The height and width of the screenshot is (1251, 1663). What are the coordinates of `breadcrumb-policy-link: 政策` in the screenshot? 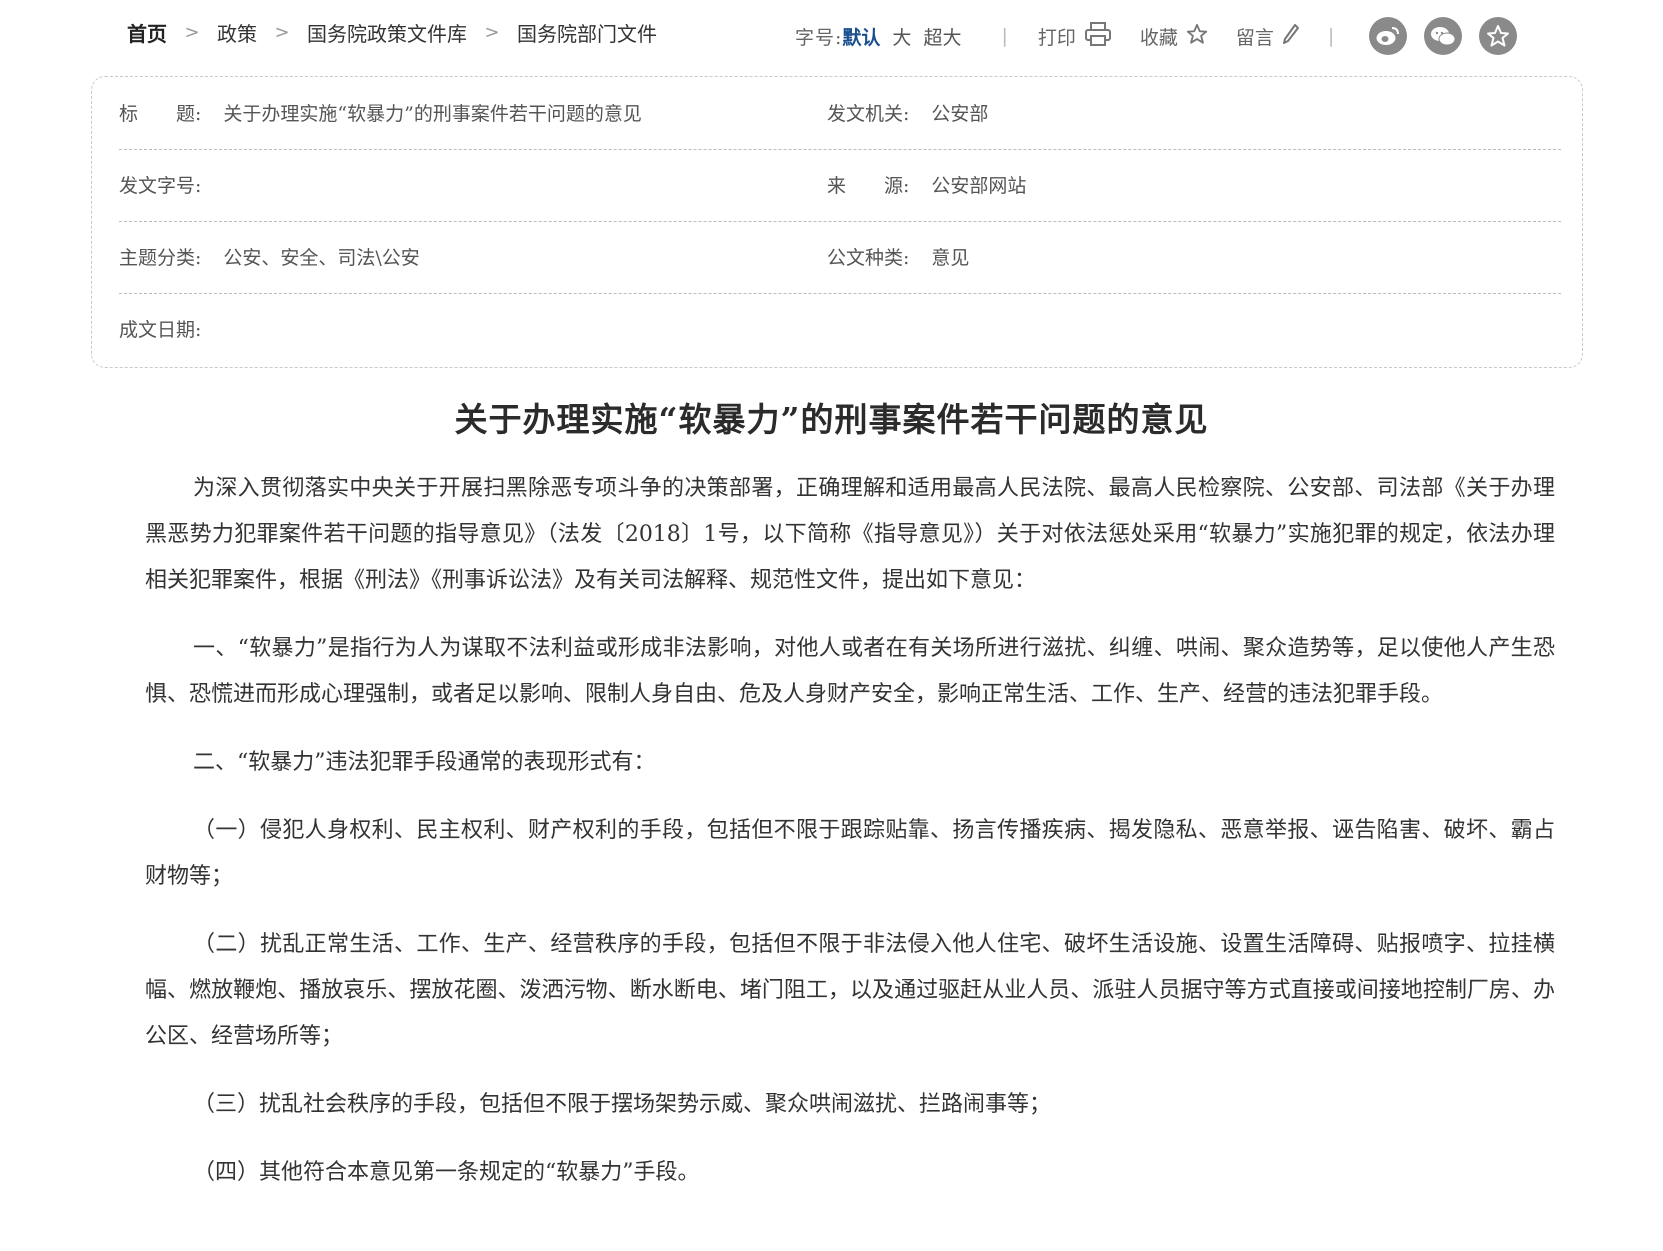 It's located at (237, 32).